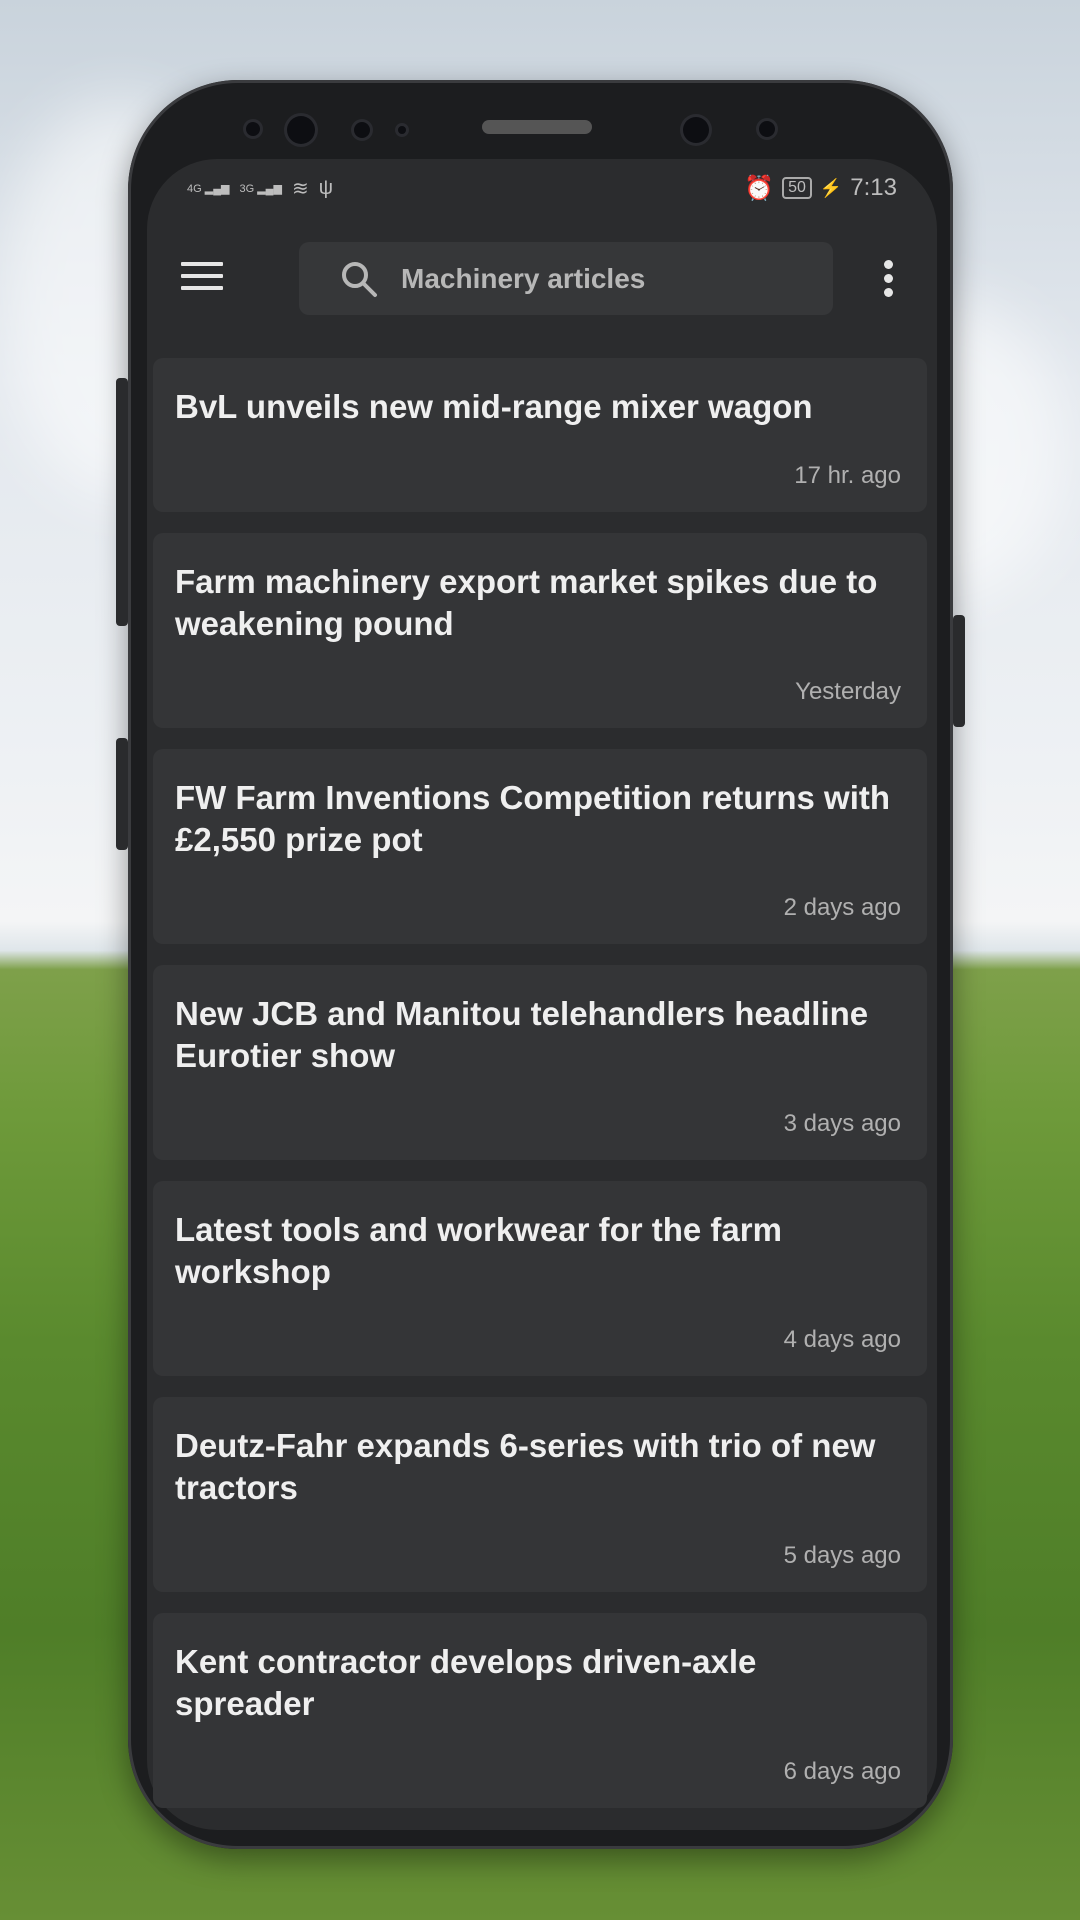 The height and width of the screenshot is (1920, 1080). Describe the element at coordinates (842, 1339) in the screenshot. I see `article-time: 4 days ago` at that location.